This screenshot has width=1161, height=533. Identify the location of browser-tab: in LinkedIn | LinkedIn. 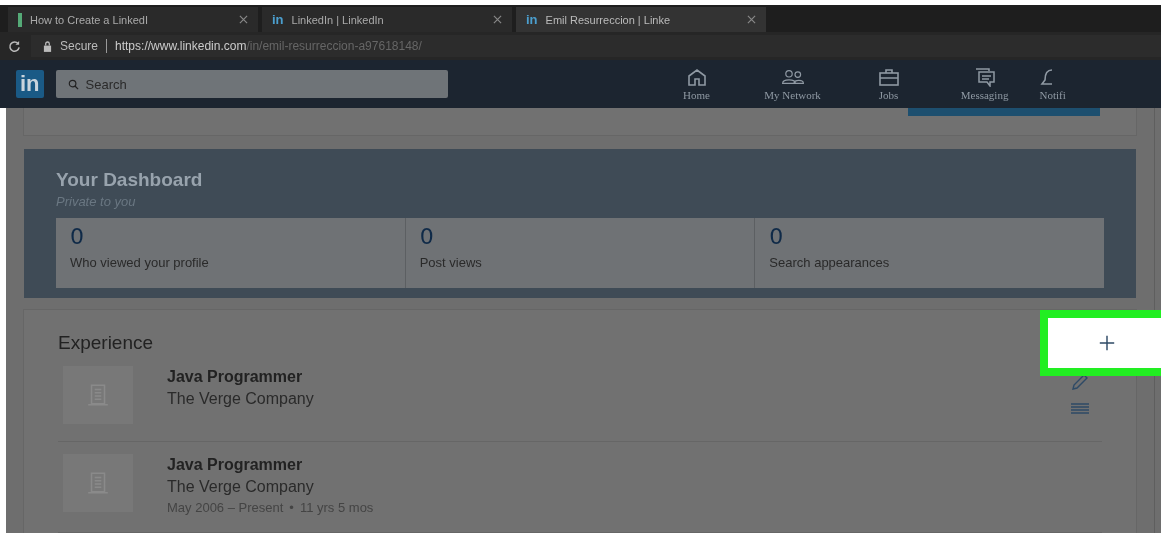
(387, 19).